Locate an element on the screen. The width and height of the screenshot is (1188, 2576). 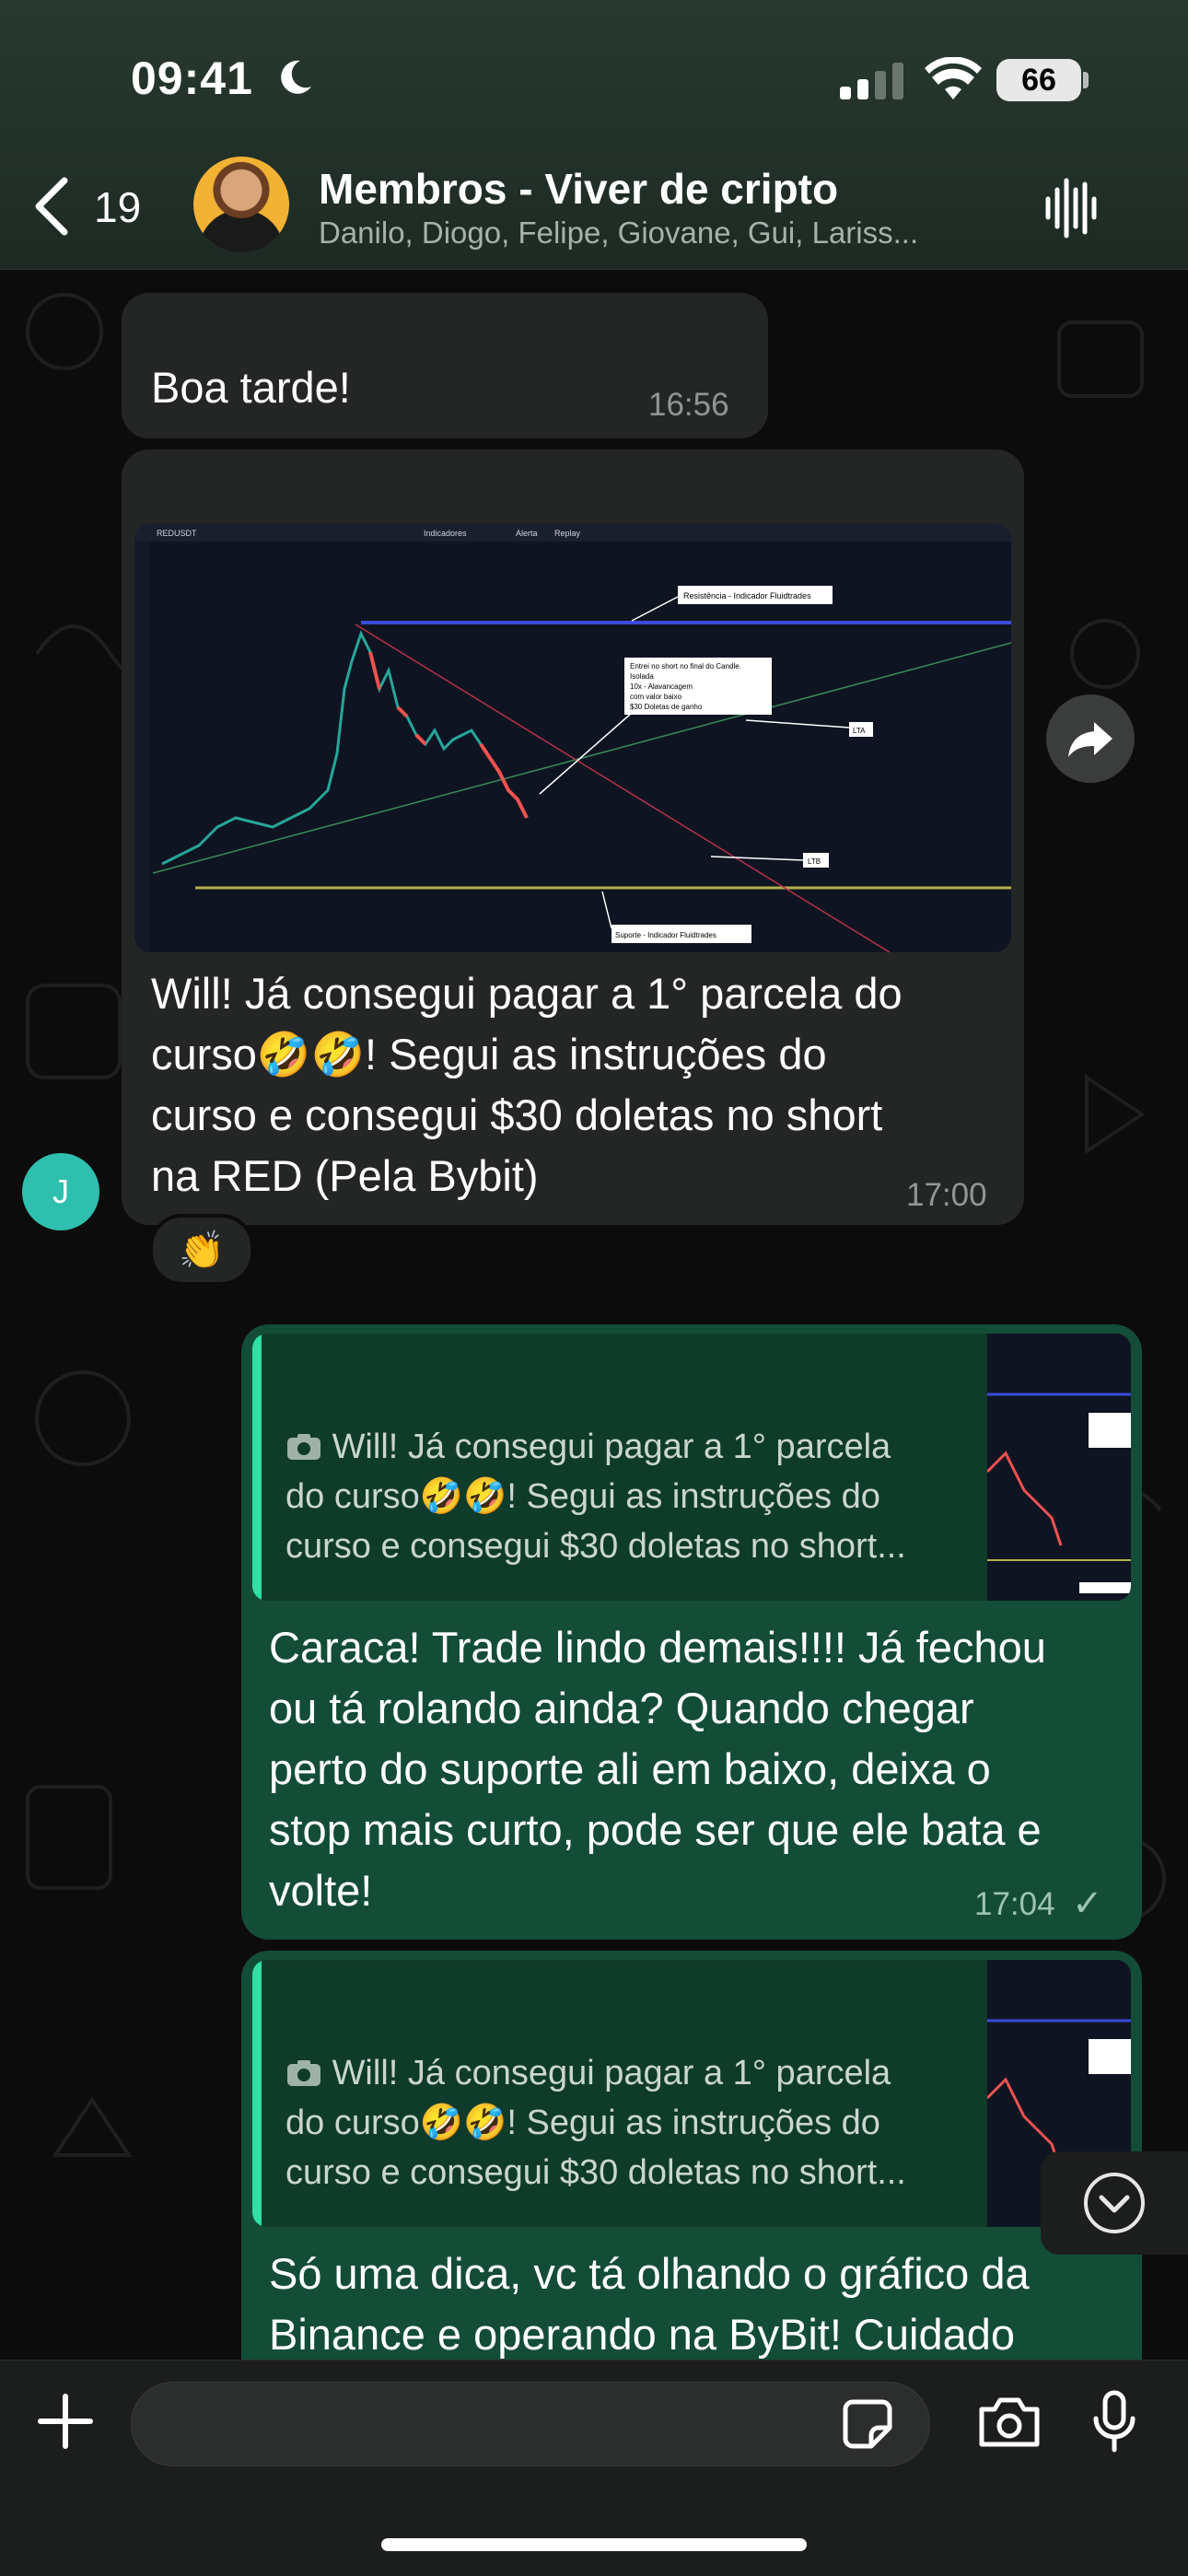
microphone-icon is located at coordinates (1114, 2422).